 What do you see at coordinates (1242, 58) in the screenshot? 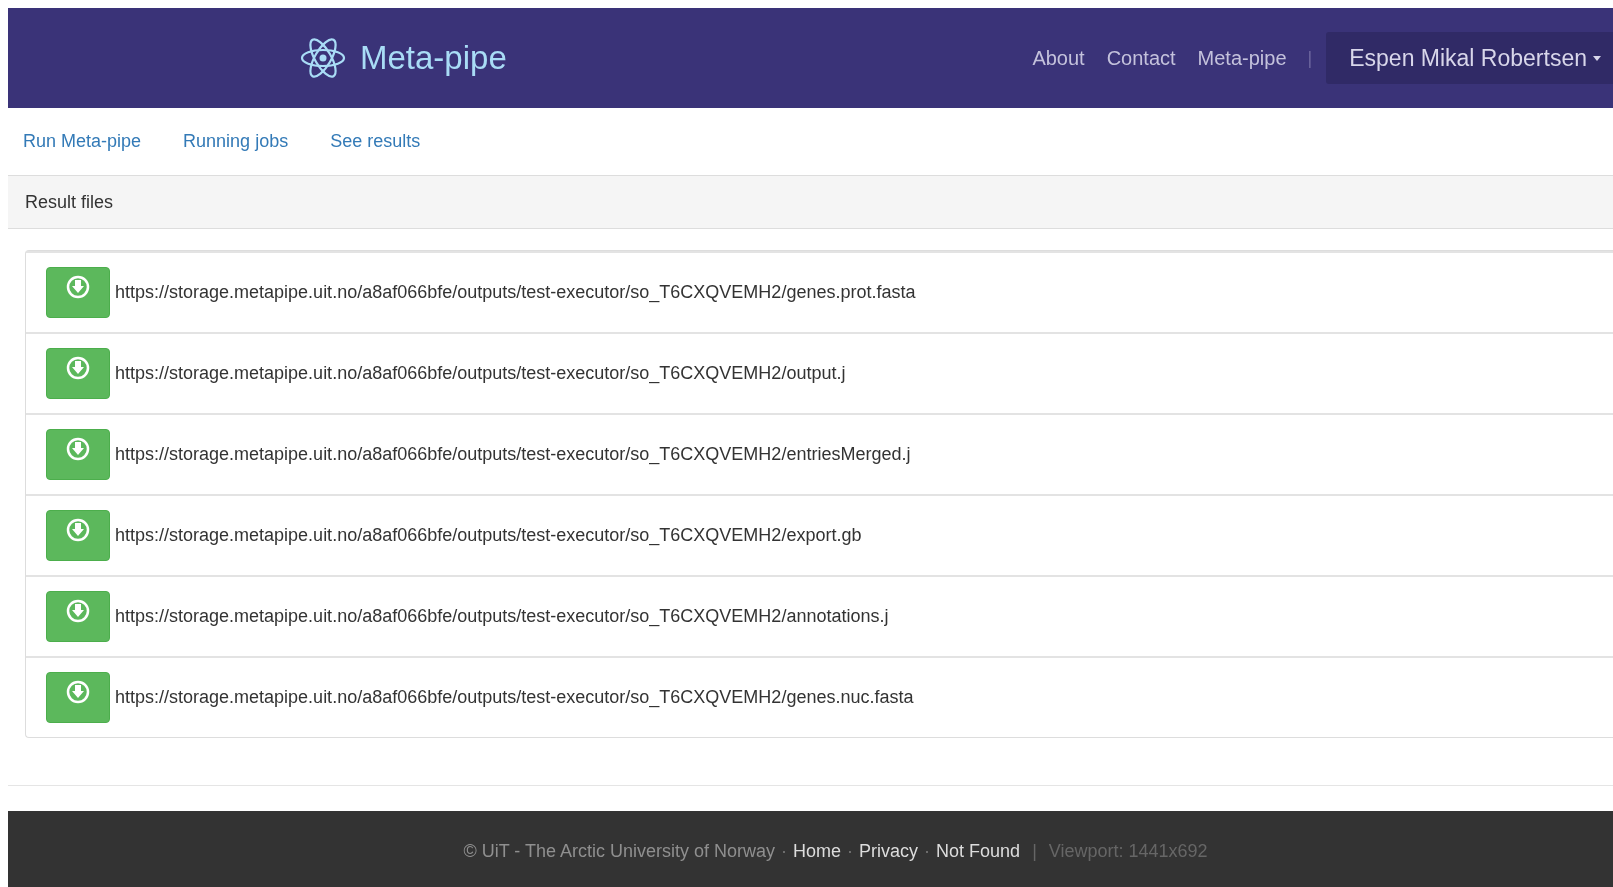
I see `nav-link: Meta-pipe` at bounding box center [1242, 58].